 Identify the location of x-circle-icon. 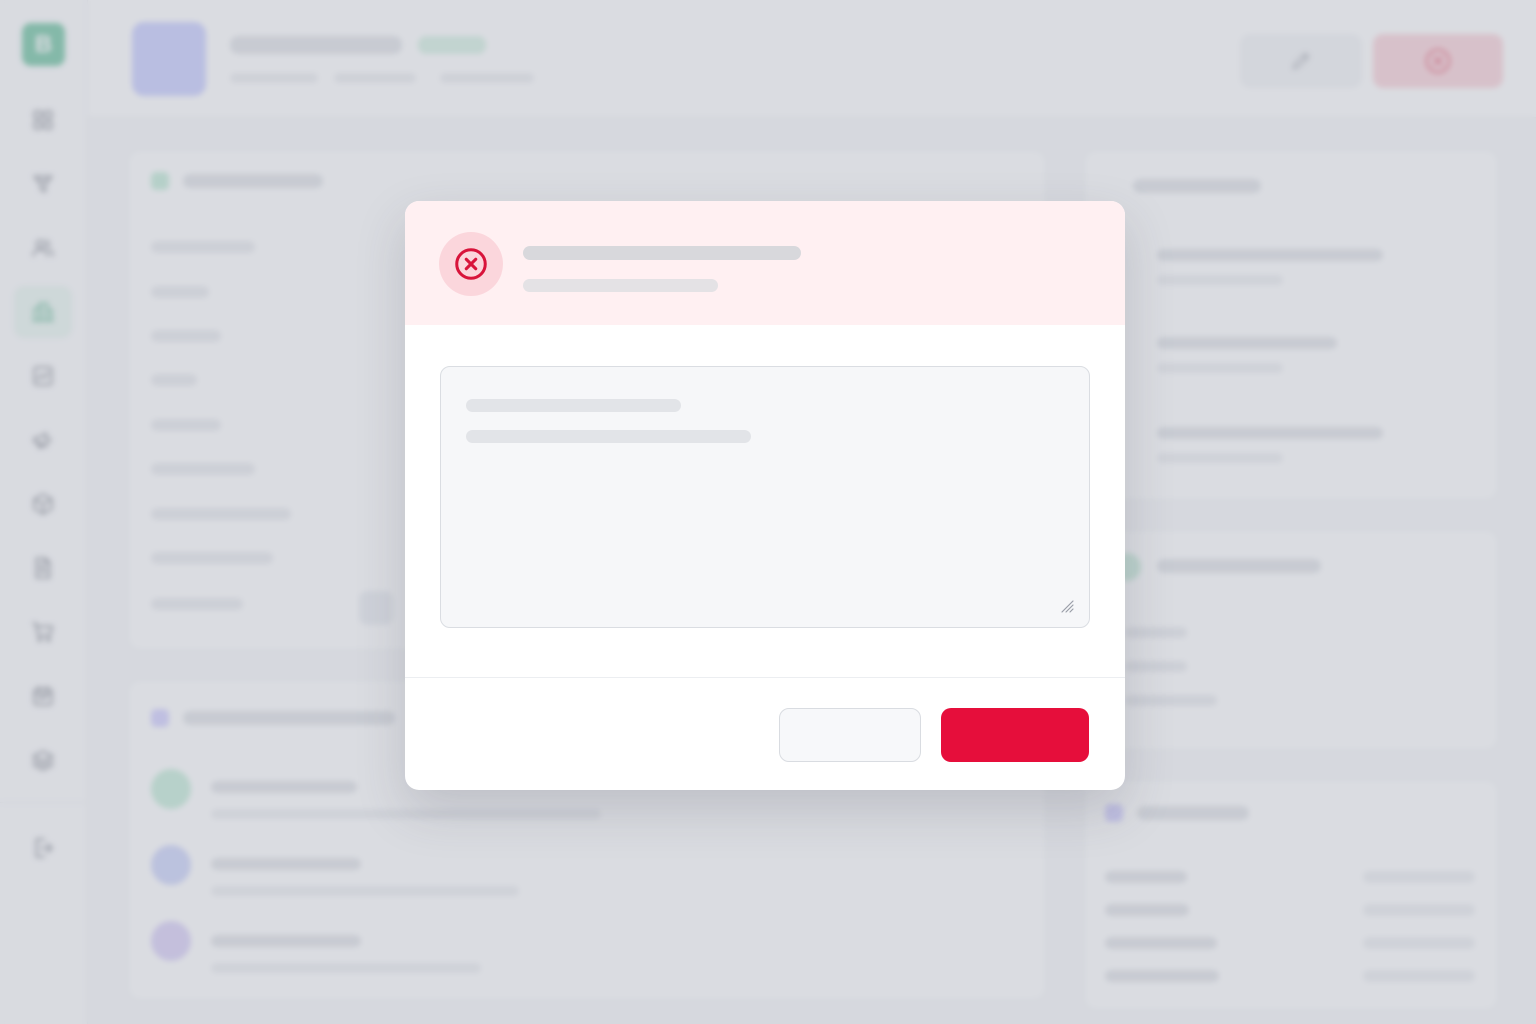
(471, 264).